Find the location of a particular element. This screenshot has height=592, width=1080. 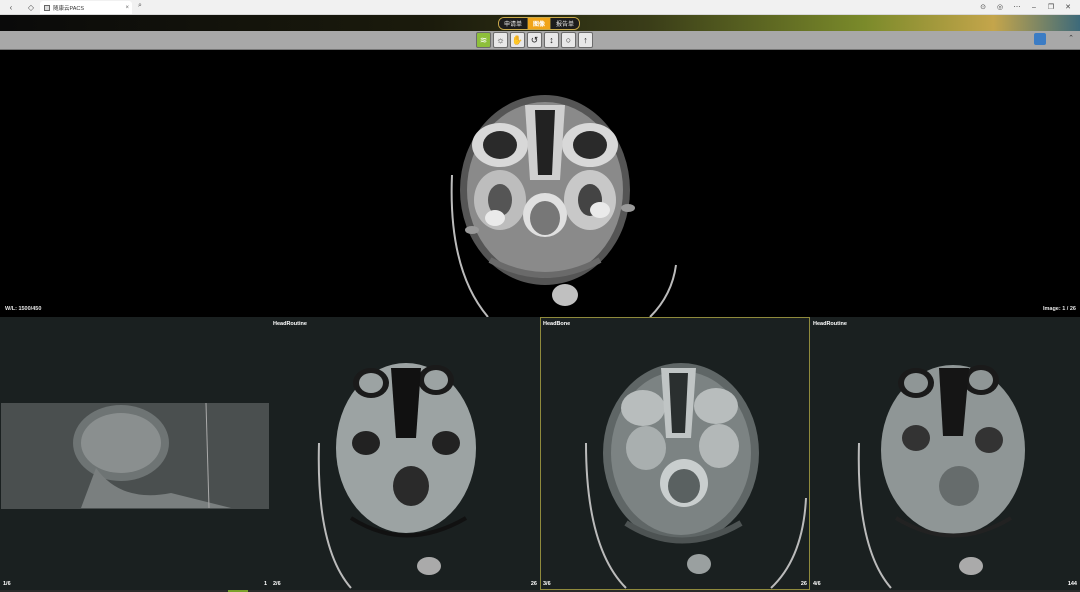

app-header: 申请单 图像 报告单 is located at coordinates (540, 23).